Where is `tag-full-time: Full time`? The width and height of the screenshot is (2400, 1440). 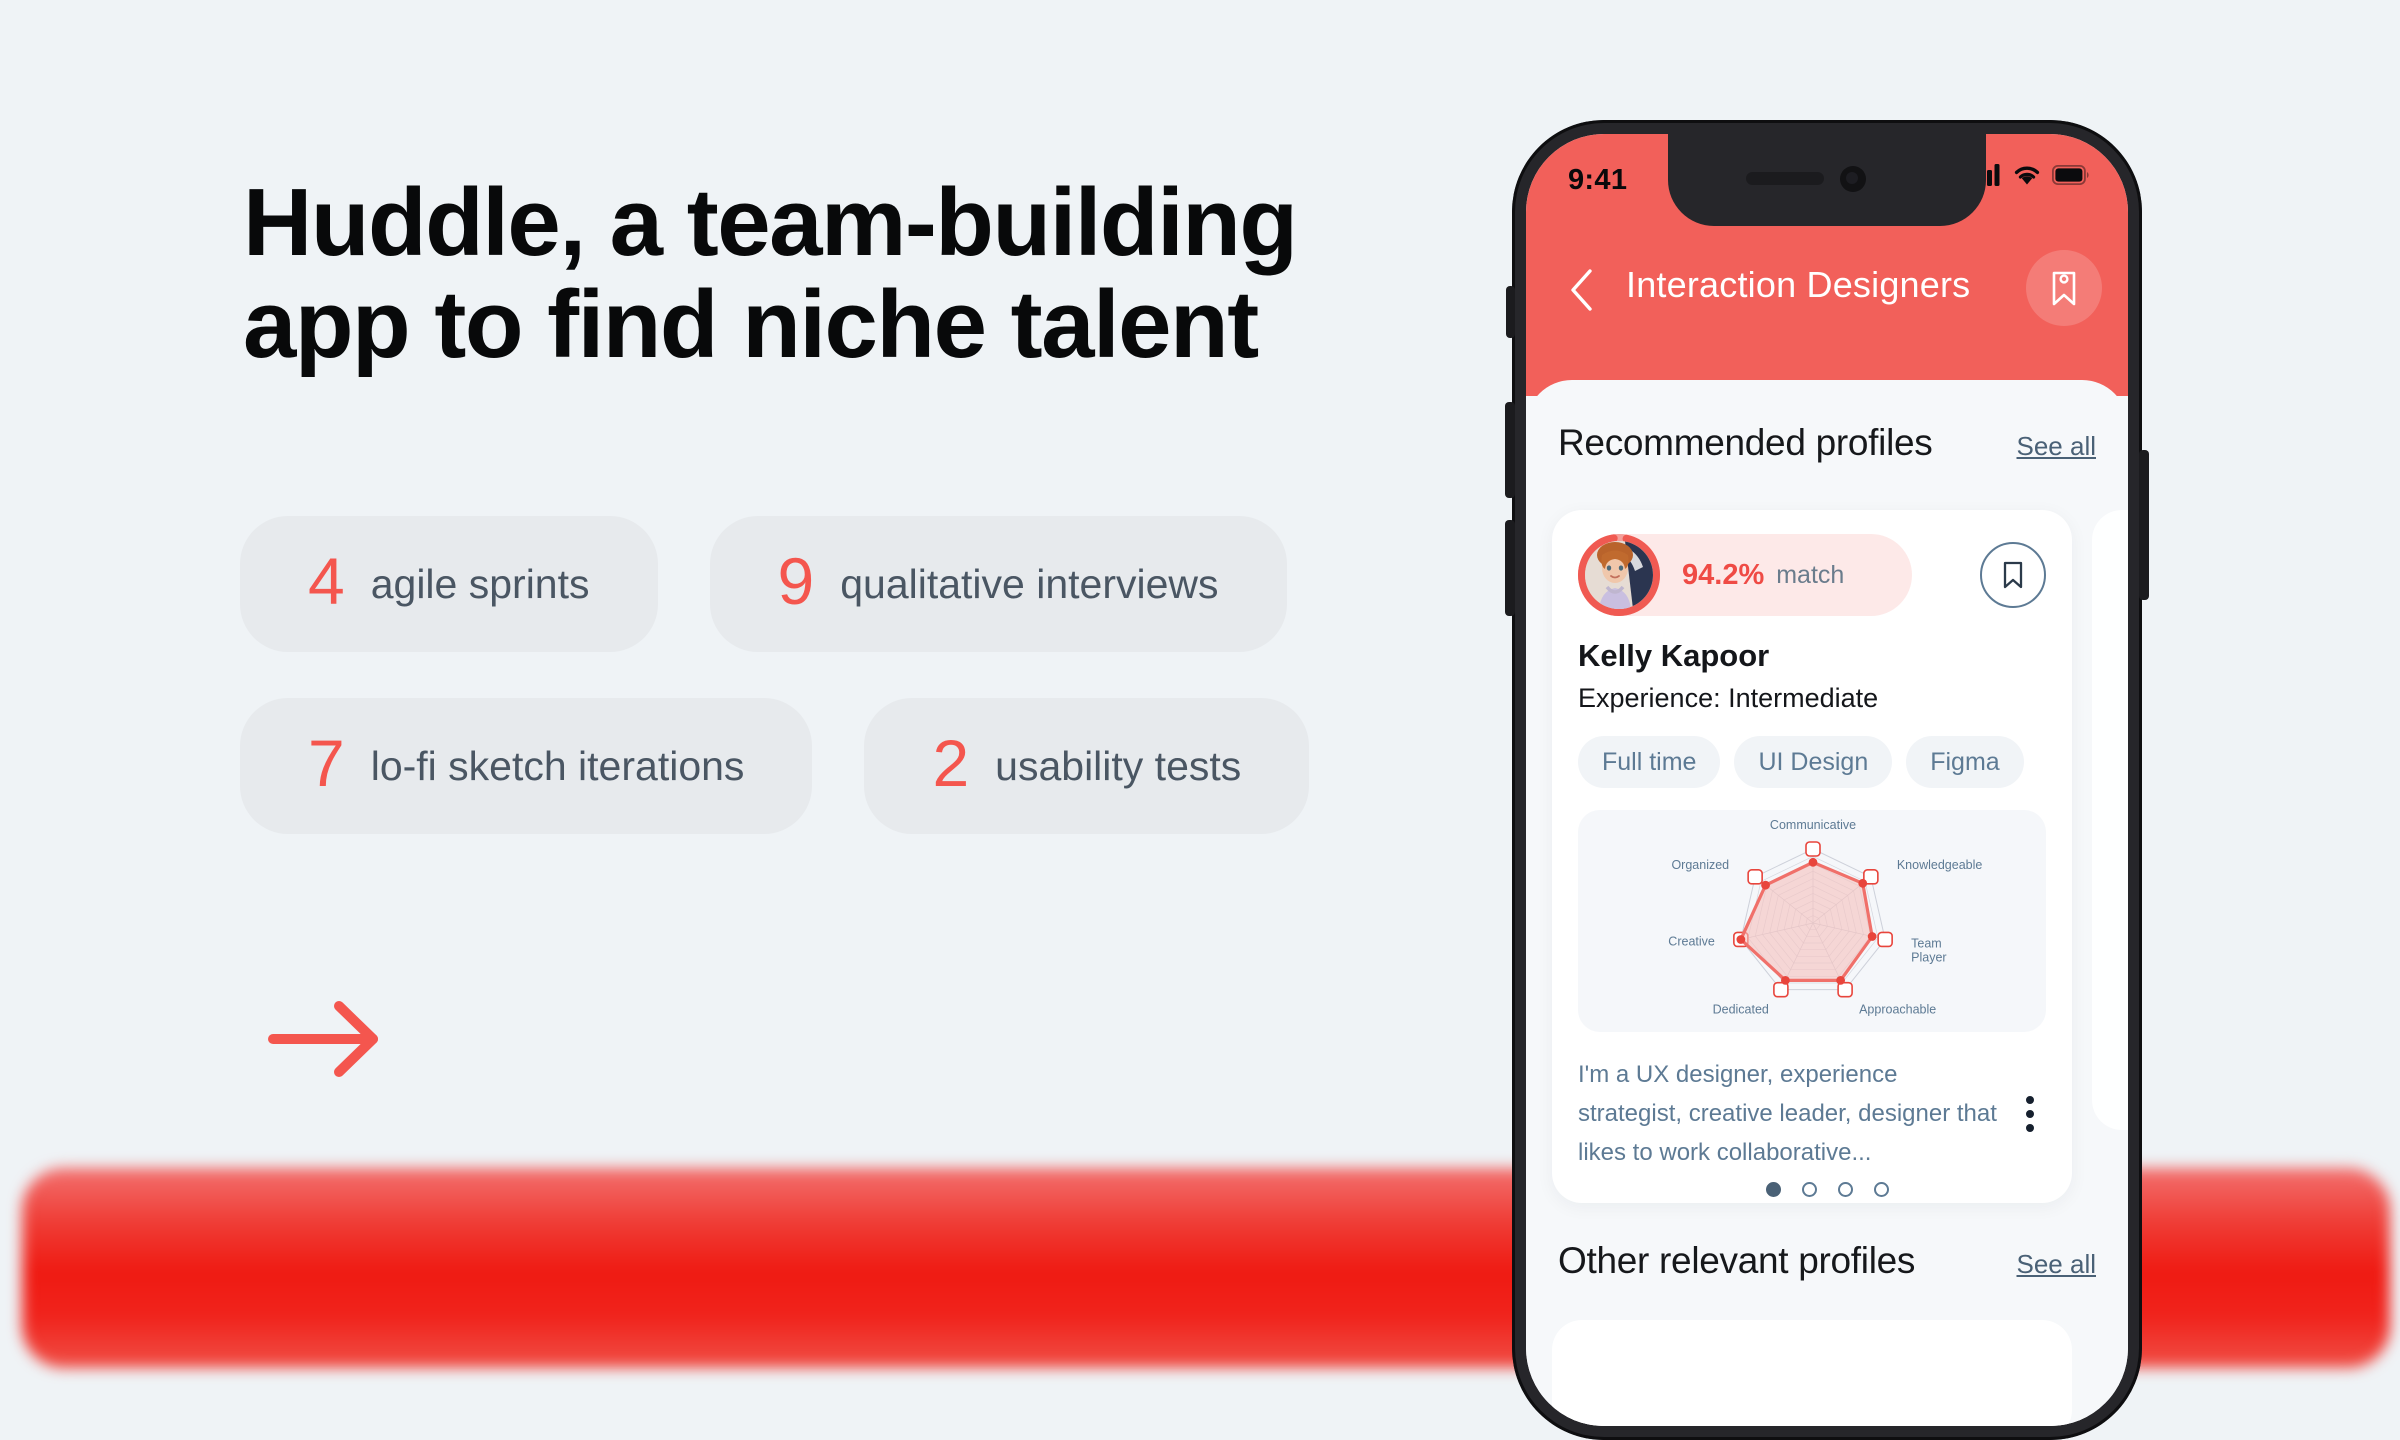 tag-full-time: Full time is located at coordinates (1649, 762).